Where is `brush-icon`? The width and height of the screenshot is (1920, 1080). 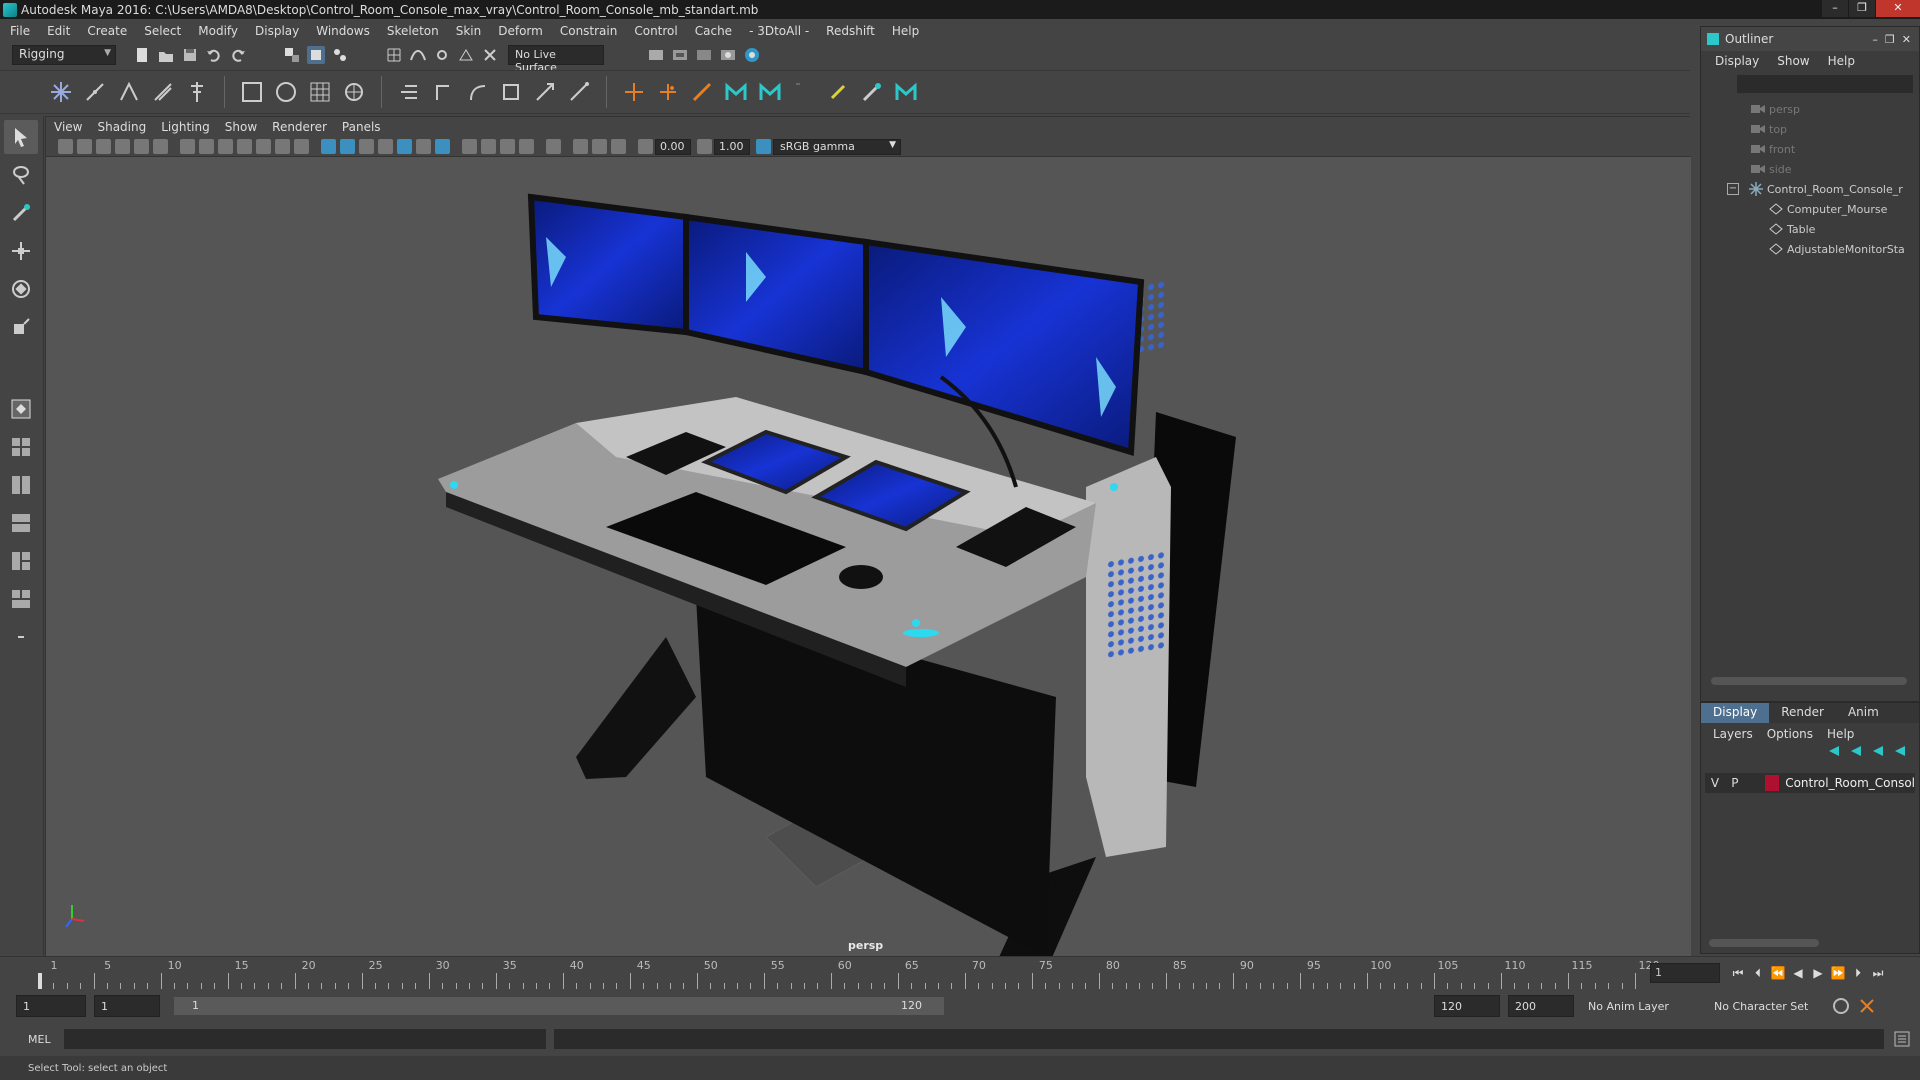
brush-icon is located at coordinates (872, 92).